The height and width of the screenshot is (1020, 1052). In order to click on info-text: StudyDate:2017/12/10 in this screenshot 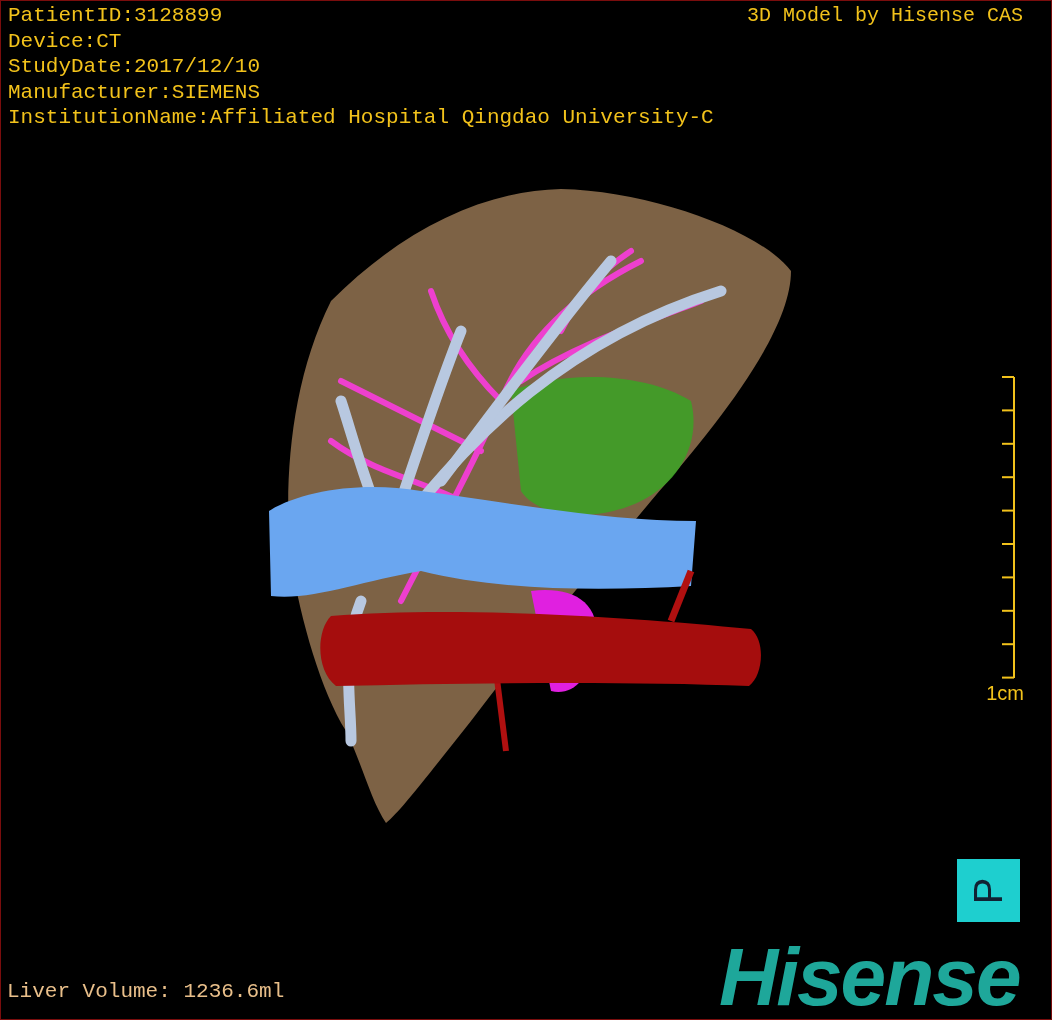, I will do `click(135, 67)`.